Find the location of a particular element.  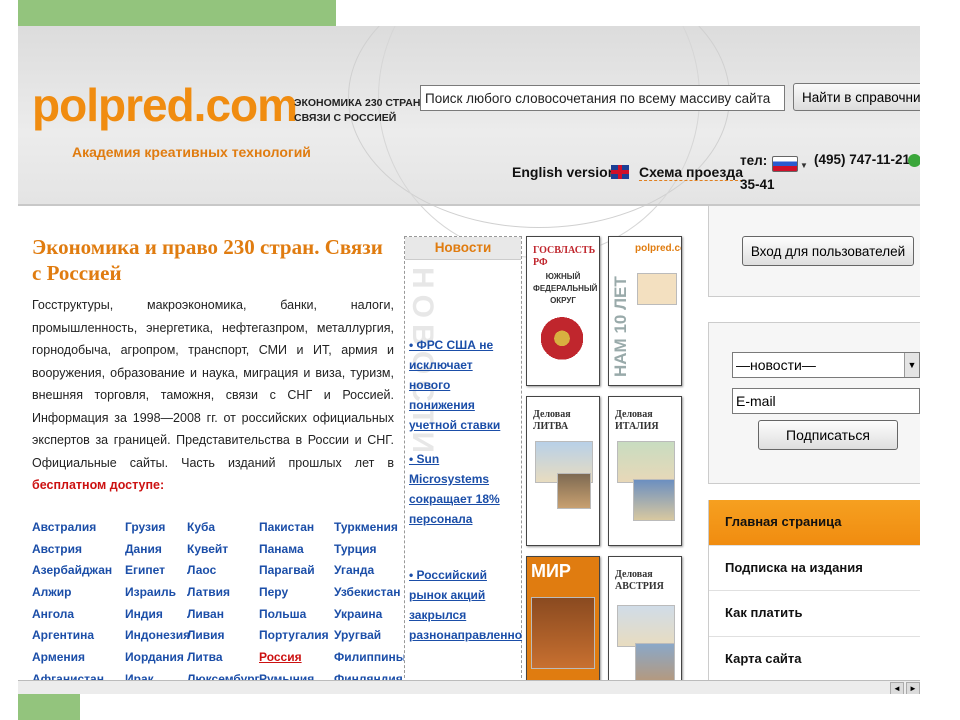

magazine-cover-mir: МИР is located at coordinates (563, 625).